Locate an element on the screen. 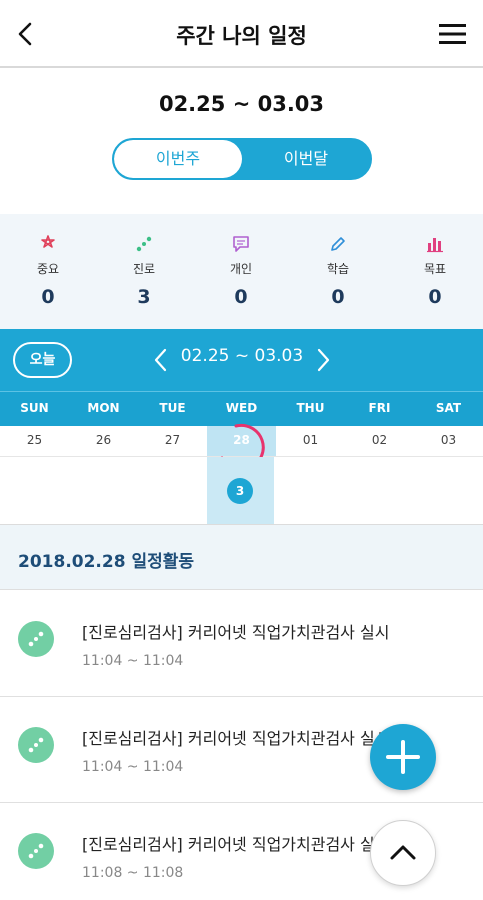  page-title: 주간 나의 일정 is located at coordinates (241, 36).